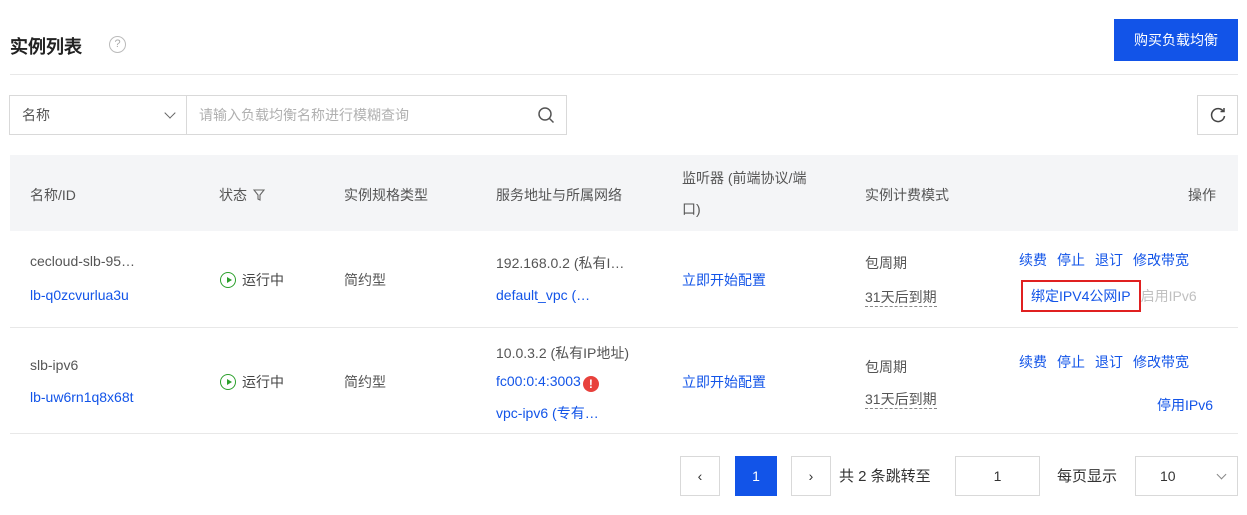 This screenshot has height=515, width=1247. Describe the element at coordinates (82, 397) in the screenshot. I see `row2-id-link: lb-uw6rn1q8x68t` at that location.